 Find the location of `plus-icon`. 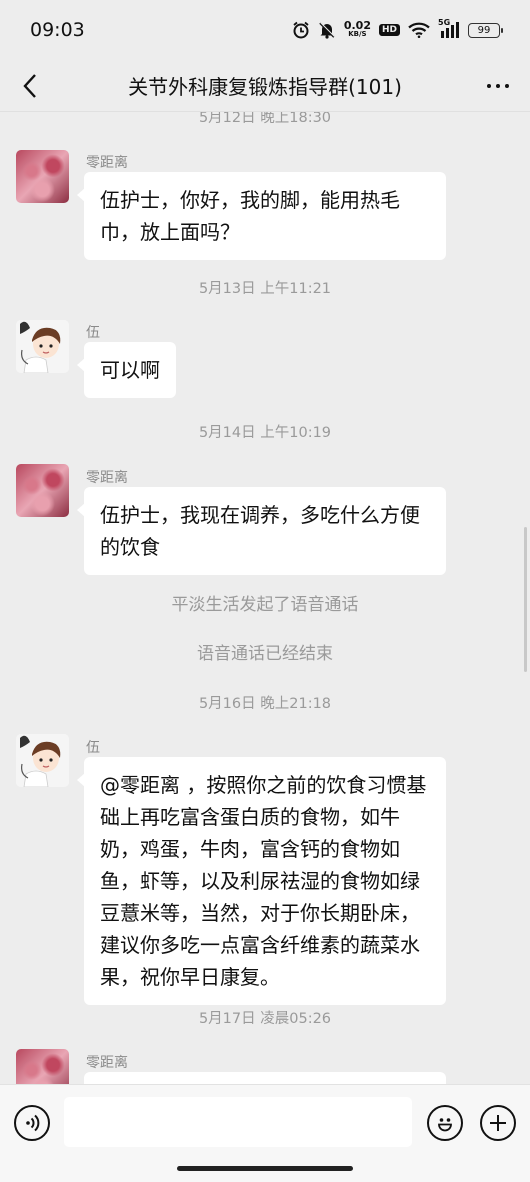

plus-icon is located at coordinates (498, 1123).